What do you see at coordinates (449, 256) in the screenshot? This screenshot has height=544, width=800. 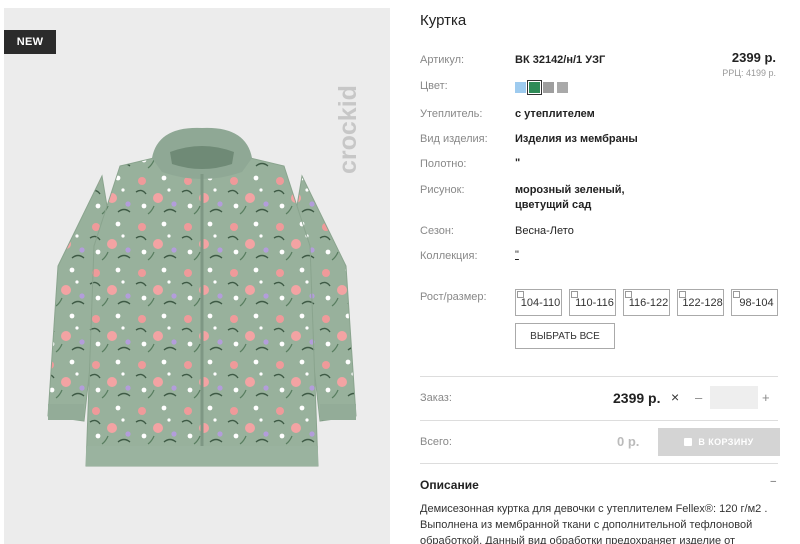 I see `collection-label: Коллекция:` at bounding box center [449, 256].